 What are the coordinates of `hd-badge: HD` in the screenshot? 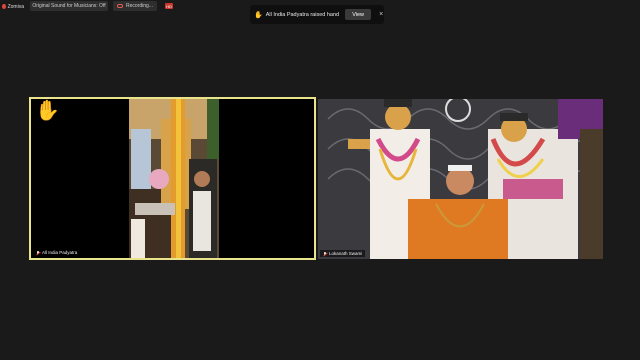 It's located at (169, 6).